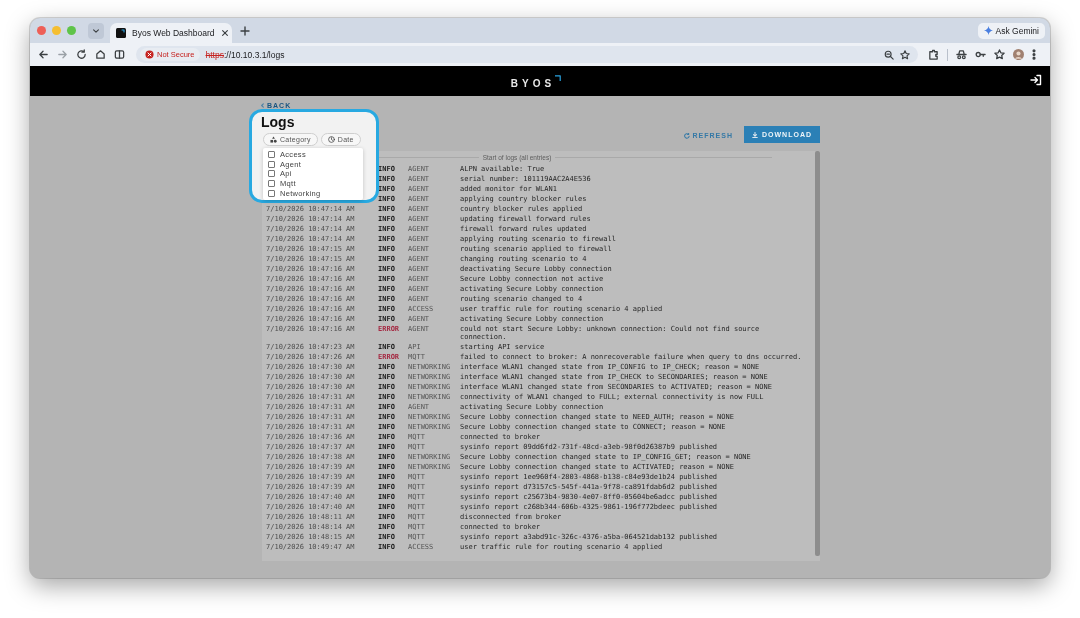 This screenshot has width=1080, height=618. I want to click on sparkle-icon, so click(988, 30).